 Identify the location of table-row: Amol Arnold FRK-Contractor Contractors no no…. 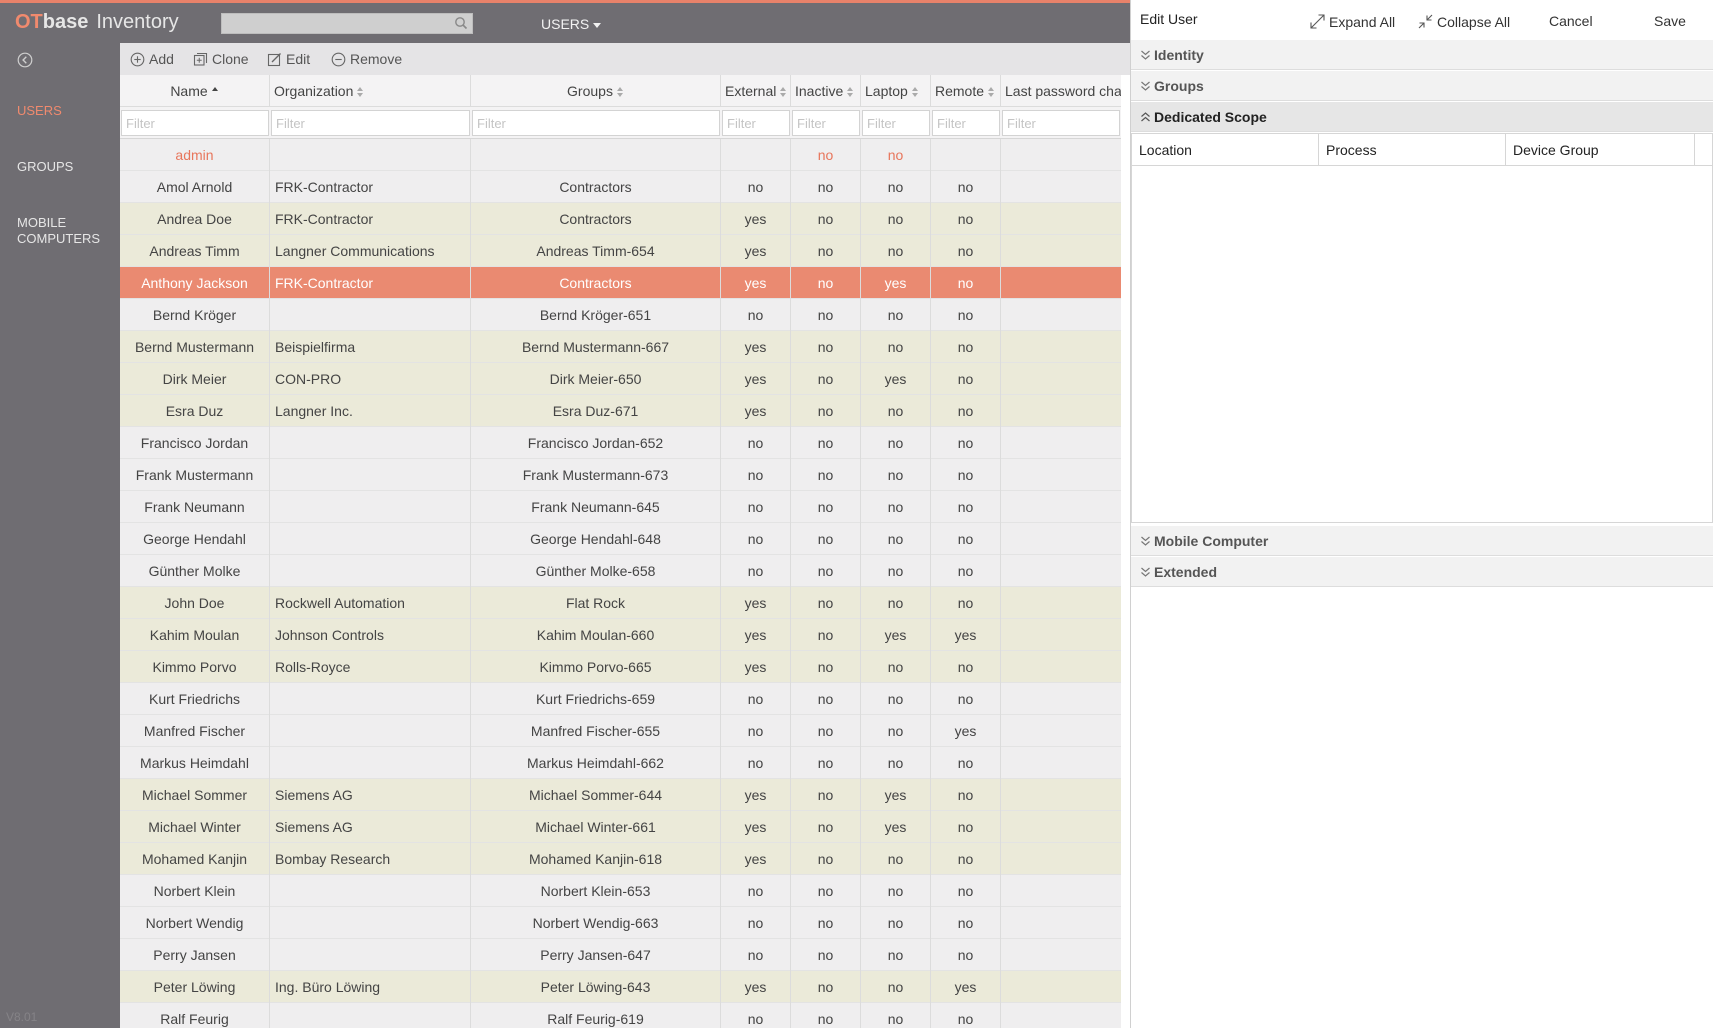
(620, 187).